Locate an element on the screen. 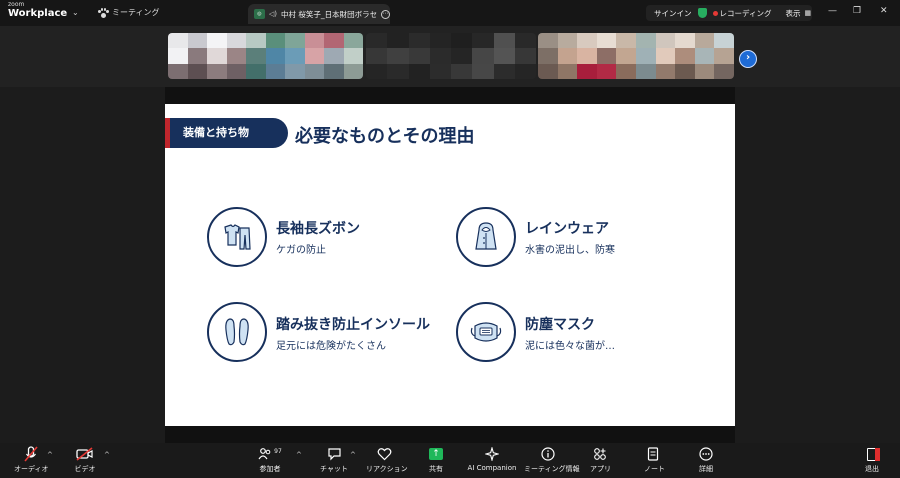 Image resolution: width=900 pixels, height=478 pixels. speaker-icon: ◁) is located at coordinates (272, 14).